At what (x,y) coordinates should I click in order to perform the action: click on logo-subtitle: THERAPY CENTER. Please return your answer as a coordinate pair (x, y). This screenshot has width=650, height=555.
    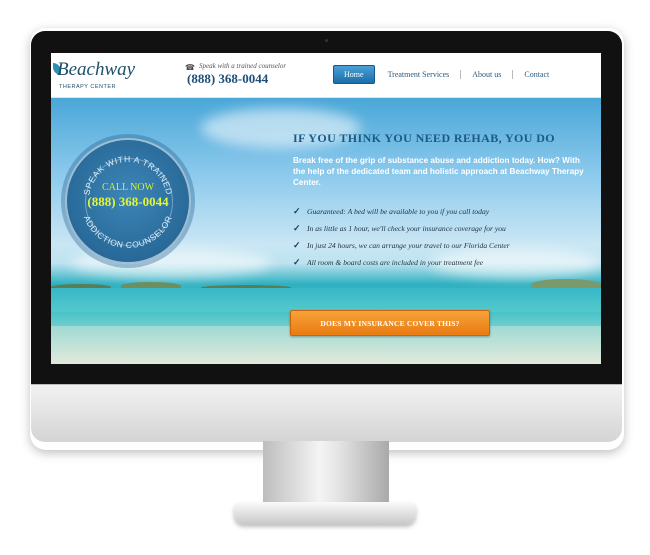
    Looking at the image, I should click on (88, 87).